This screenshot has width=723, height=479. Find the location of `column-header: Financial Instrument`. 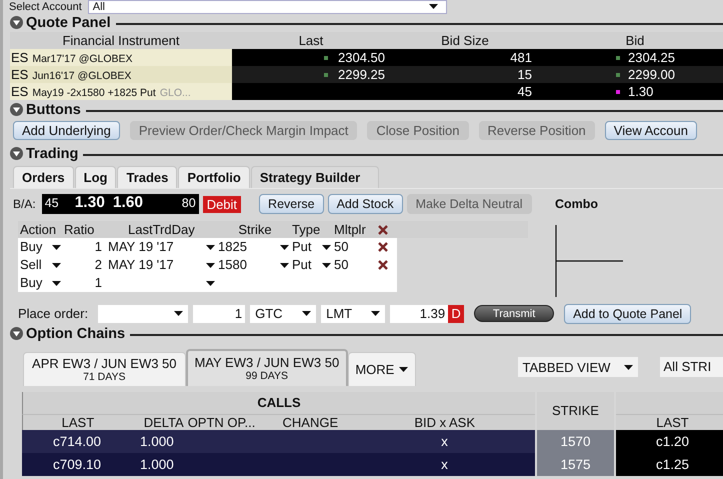

column-header: Financial Instrument is located at coordinates (121, 40).